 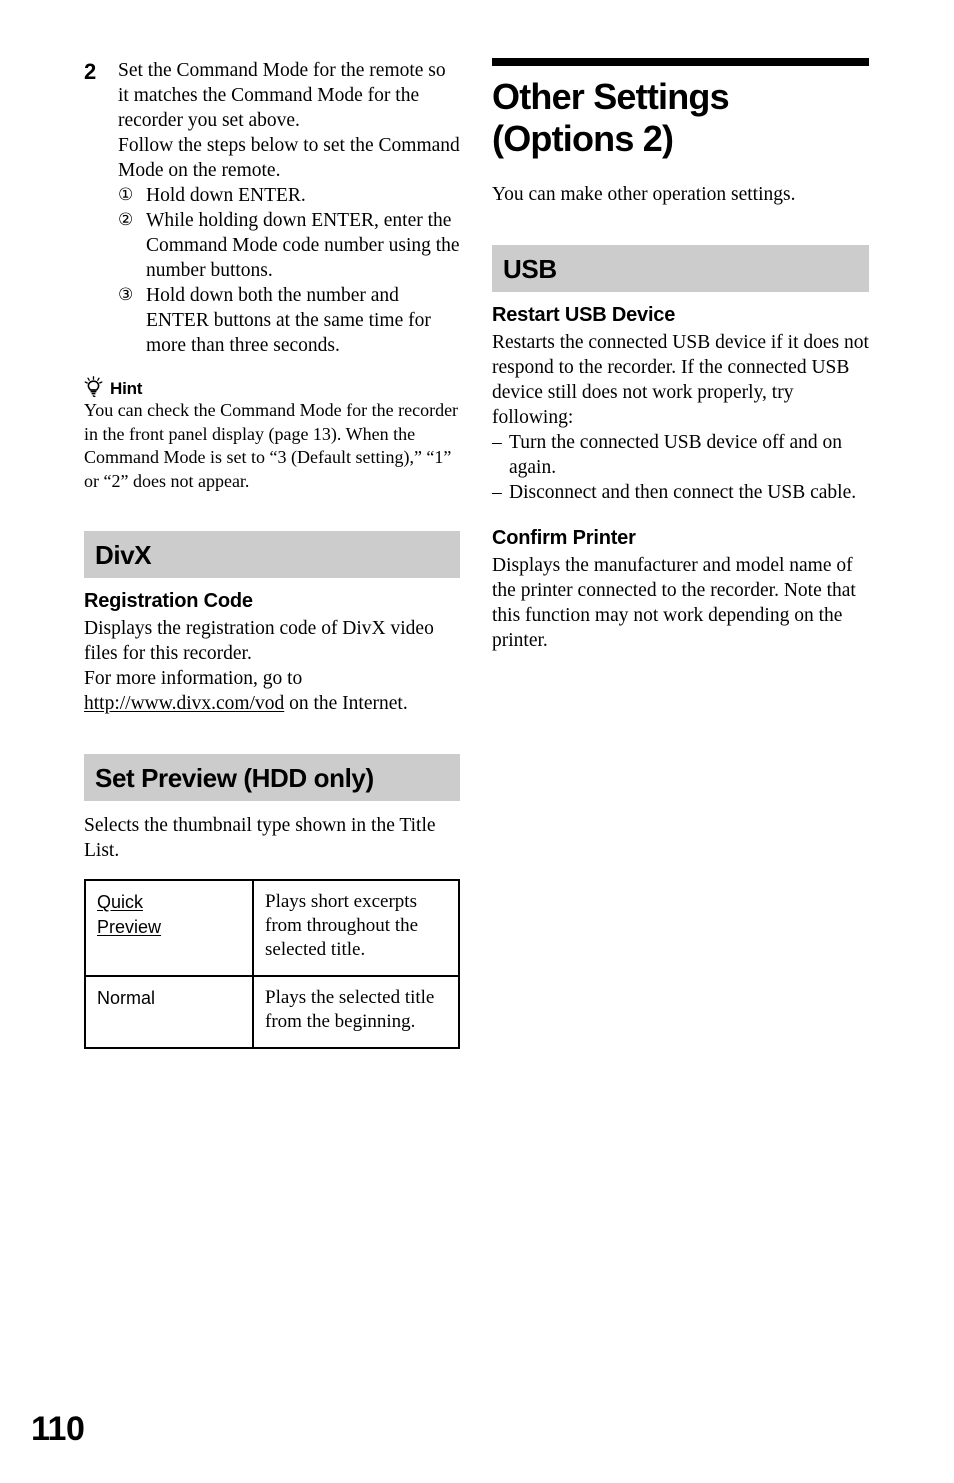 I want to click on sub-heading-restart-usb-device: Restart USB Device, so click(x=584, y=315).